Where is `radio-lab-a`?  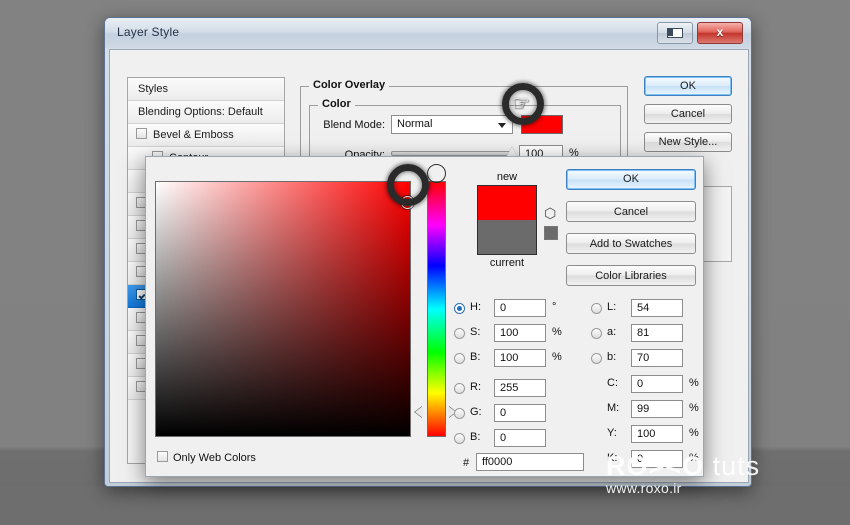
radio-lab-a is located at coordinates (596, 333).